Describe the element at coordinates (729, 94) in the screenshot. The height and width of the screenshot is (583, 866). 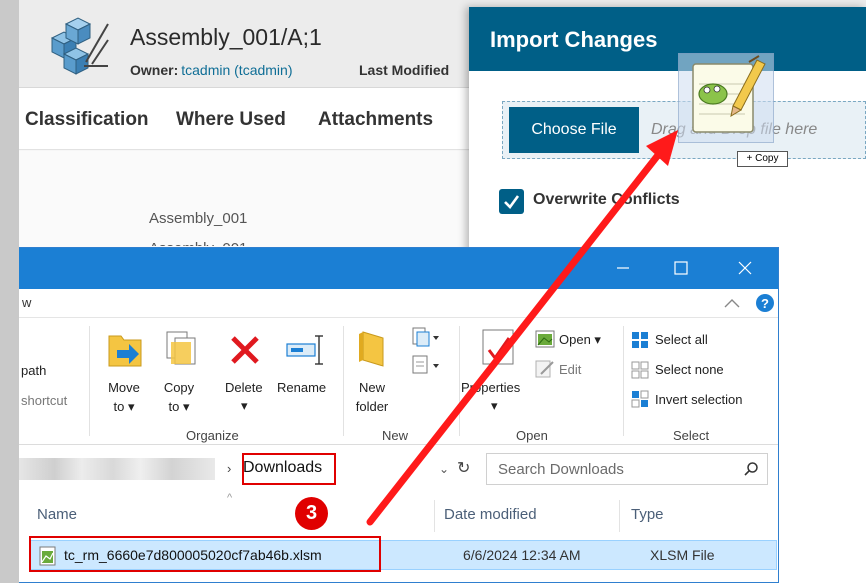
I see `notepad-plus-plus-icon` at that location.